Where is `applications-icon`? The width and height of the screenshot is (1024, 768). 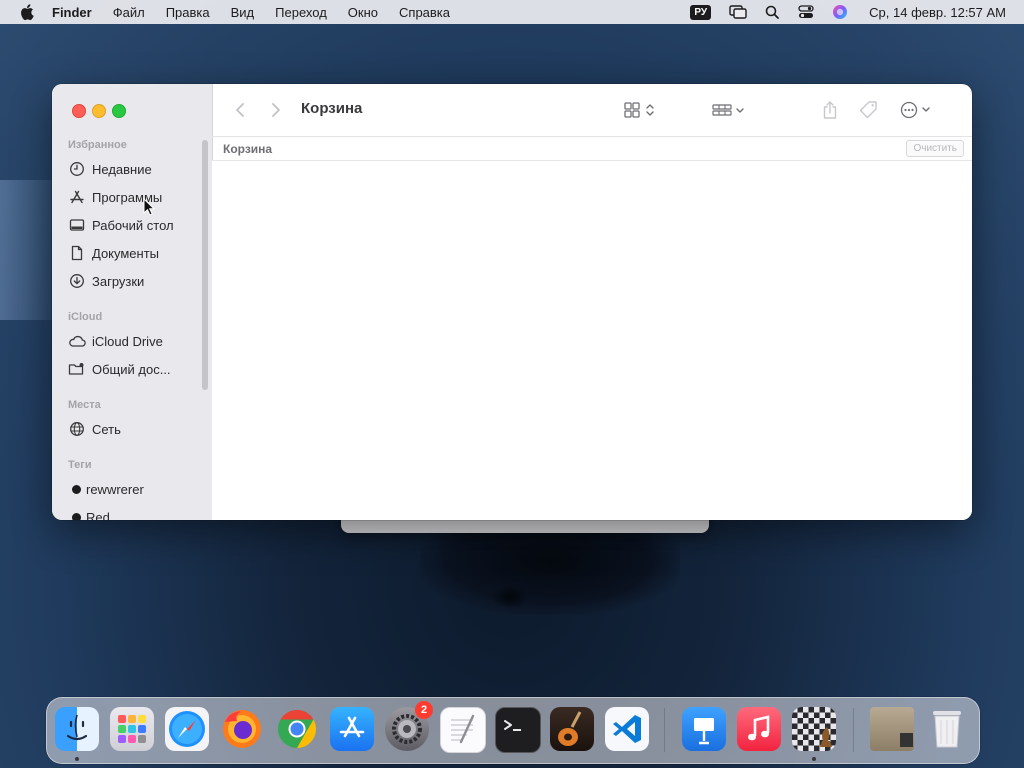 applications-icon is located at coordinates (77, 197).